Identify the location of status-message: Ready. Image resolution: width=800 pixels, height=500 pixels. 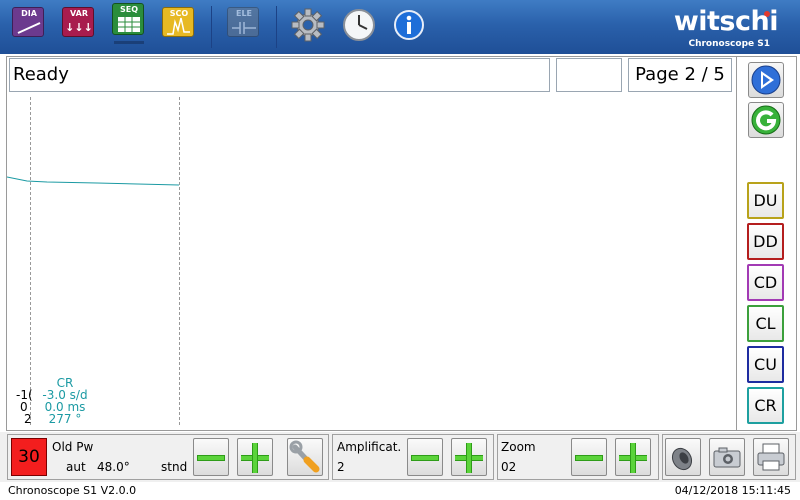
(279, 75).